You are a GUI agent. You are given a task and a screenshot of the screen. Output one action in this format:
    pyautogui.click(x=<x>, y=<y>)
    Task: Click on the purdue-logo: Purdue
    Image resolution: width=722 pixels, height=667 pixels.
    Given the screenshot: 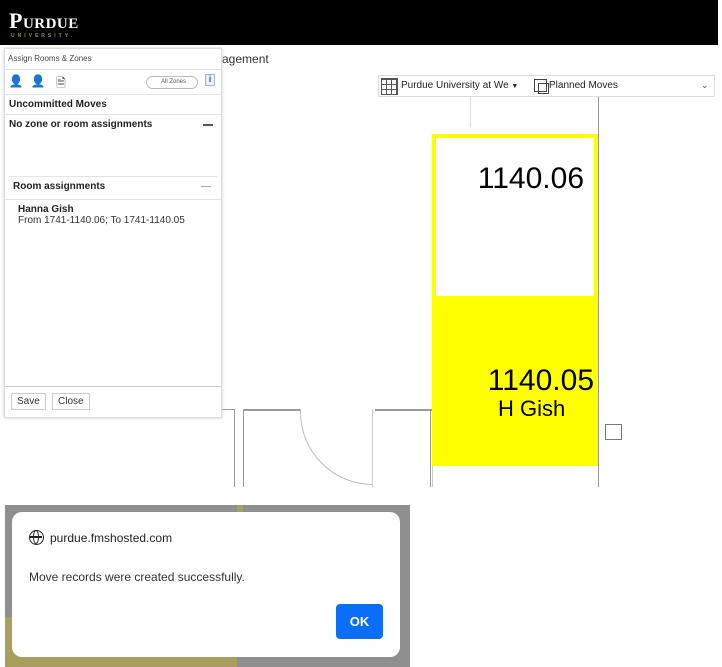 What is the action you would take?
    pyautogui.click(x=44, y=20)
    